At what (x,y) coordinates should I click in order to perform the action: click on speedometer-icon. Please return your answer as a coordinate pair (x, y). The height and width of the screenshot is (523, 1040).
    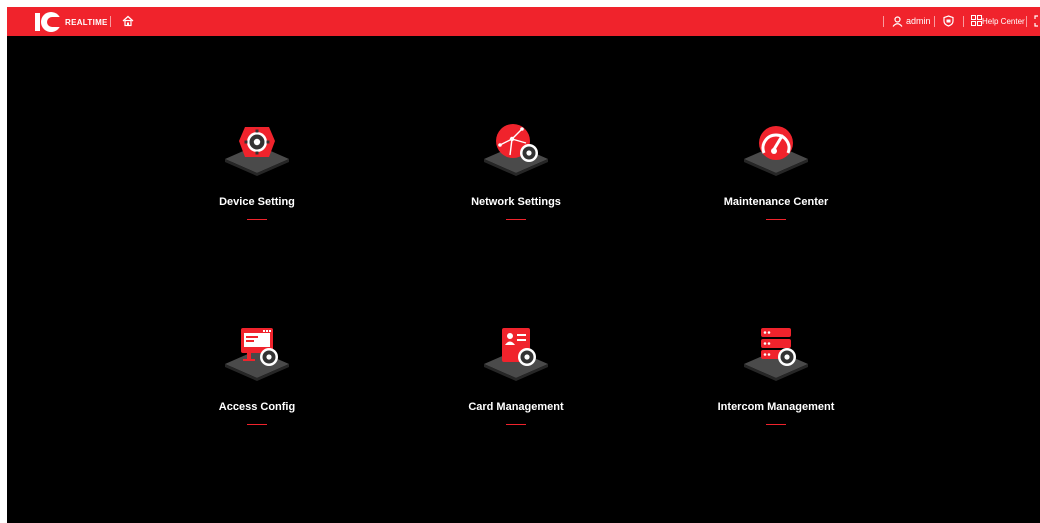
    Looking at the image, I should click on (776, 151).